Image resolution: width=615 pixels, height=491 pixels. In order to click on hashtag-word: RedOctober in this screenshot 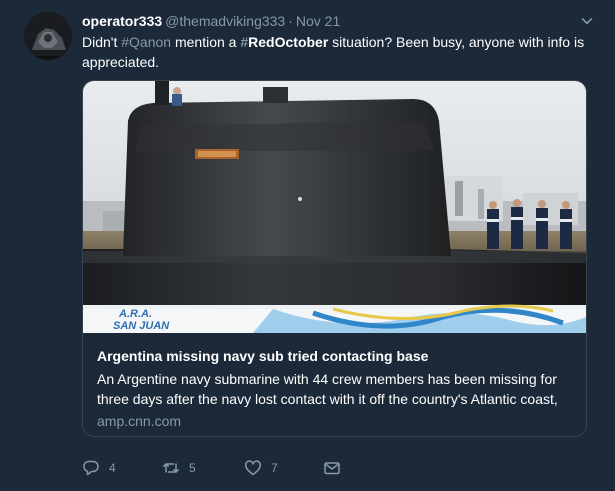, I will do `click(288, 42)`.